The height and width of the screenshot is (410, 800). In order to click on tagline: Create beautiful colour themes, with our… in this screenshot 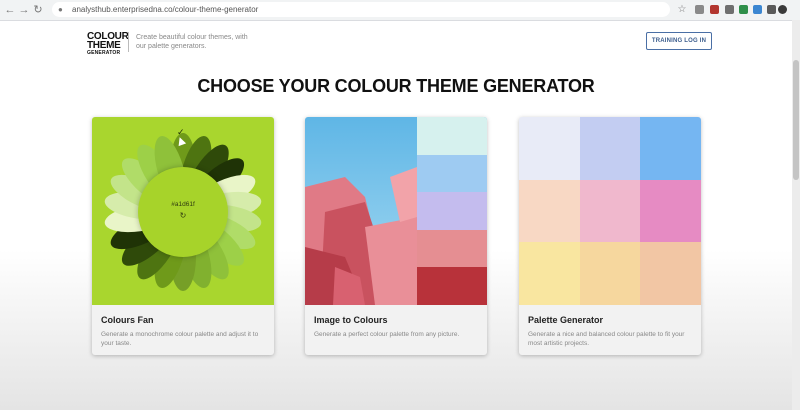, I will do `click(192, 42)`.